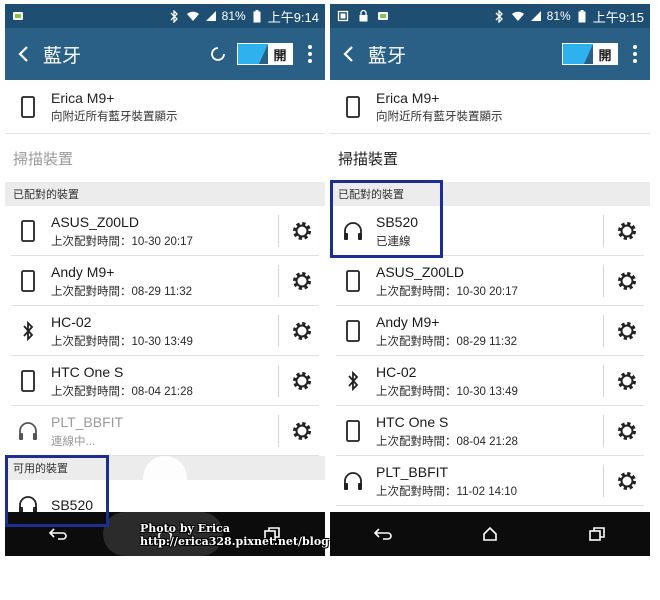 This screenshot has width=660, height=600. I want to click on status-bar: 81% 上午9:15, so click(490, 16).